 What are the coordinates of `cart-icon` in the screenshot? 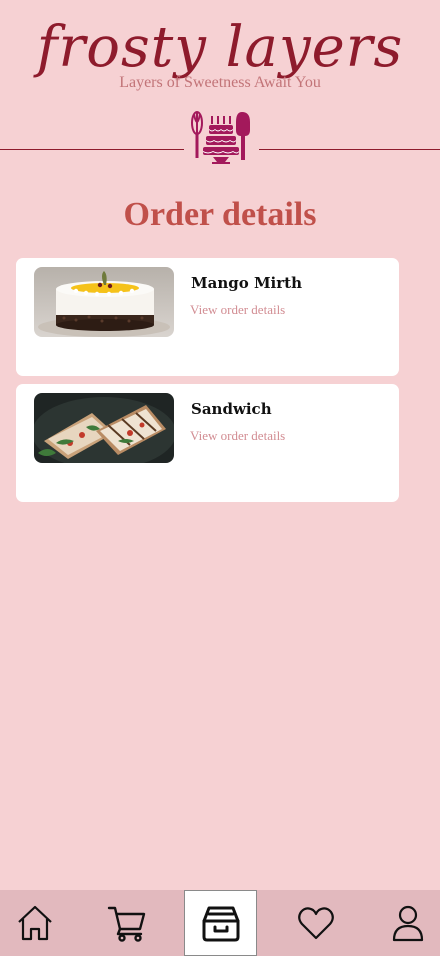 It's located at (126, 924).